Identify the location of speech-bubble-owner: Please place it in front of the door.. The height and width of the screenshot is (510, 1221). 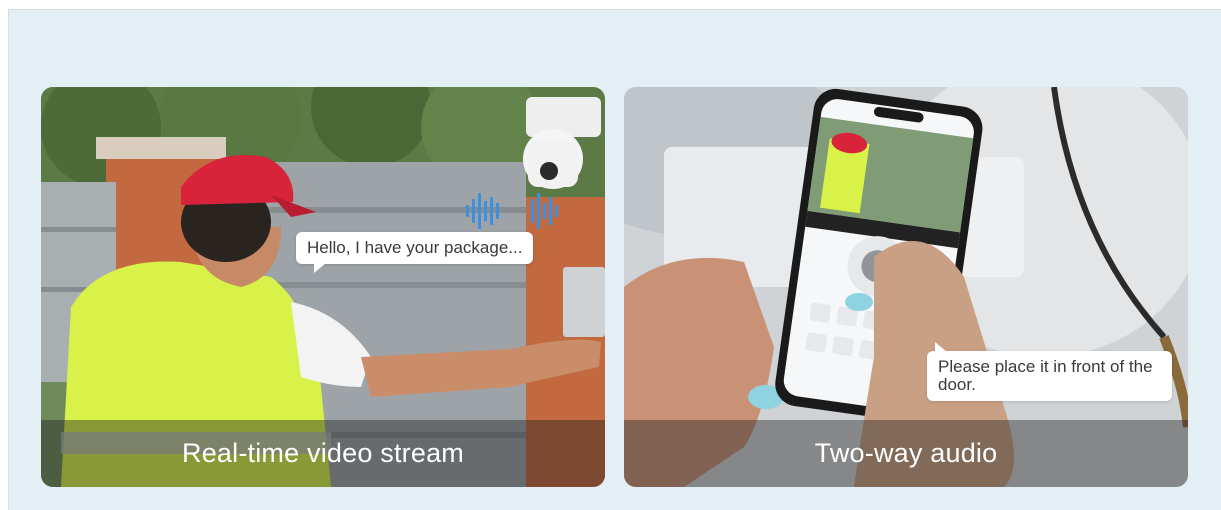
(1049, 371).